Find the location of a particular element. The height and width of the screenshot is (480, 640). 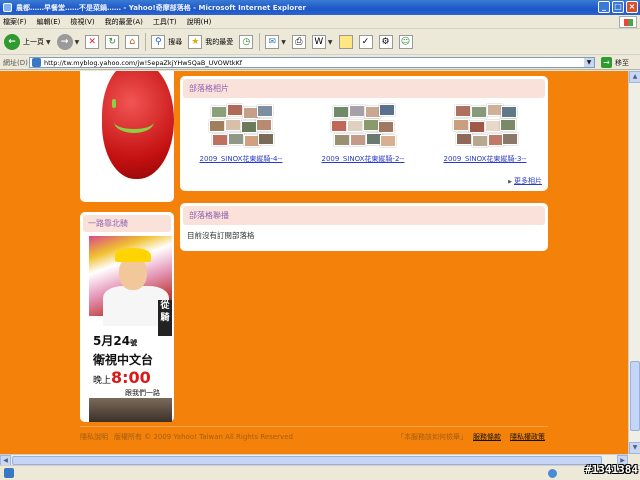

tv-promo-banner: 從騎 5月24號 衛視中文台 晚上8:00 跟我們一路 is located at coordinates (130, 329).